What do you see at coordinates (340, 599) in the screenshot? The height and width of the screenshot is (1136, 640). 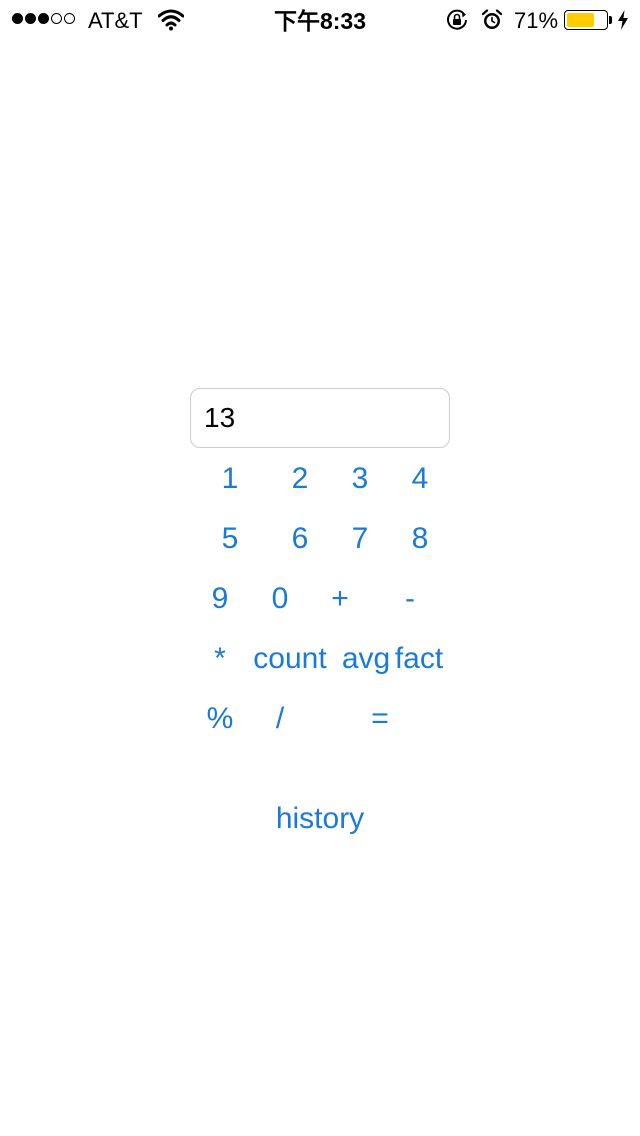 I see `plus-button: +` at bounding box center [340, 599].